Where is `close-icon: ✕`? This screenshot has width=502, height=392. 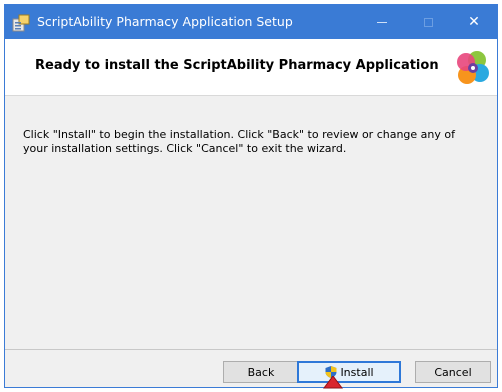 close-icon: ✕ is located at coordinates (474, 22).